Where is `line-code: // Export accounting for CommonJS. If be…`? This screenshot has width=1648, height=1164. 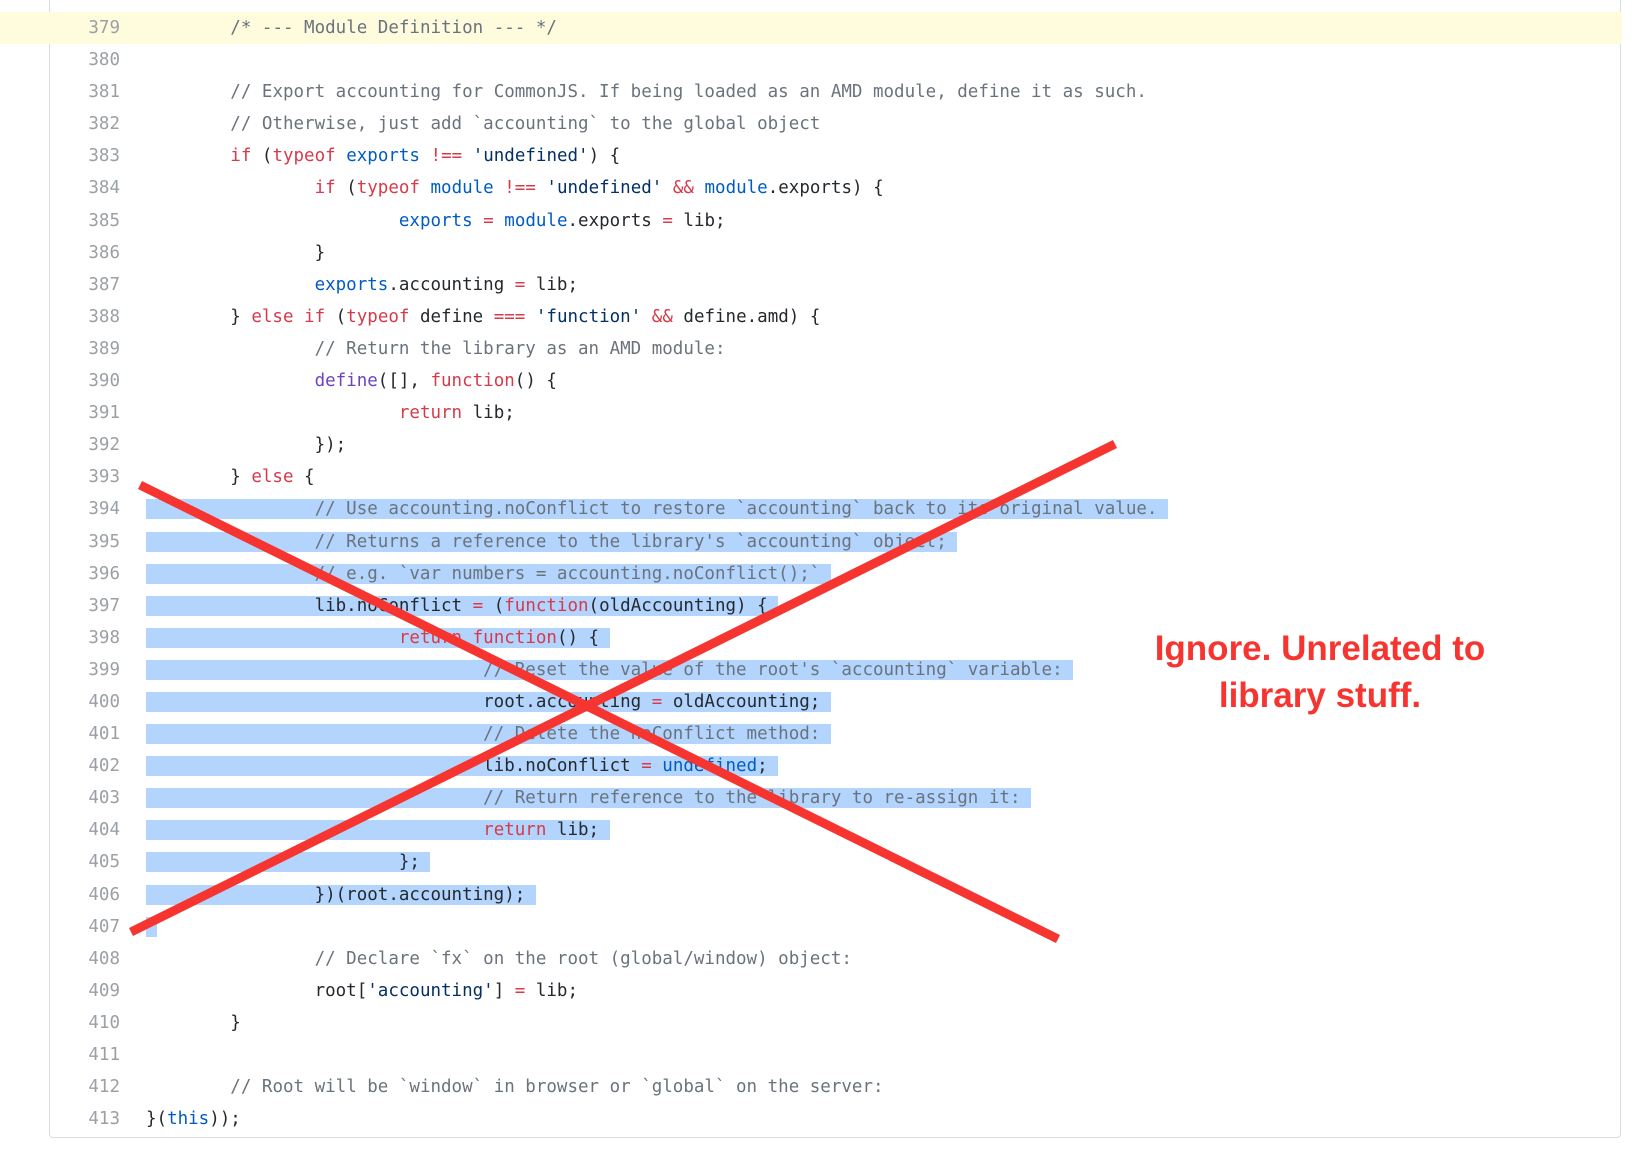
line-code: // Export accounting for CommonJS. If be… is located at coordinates (688, 92).